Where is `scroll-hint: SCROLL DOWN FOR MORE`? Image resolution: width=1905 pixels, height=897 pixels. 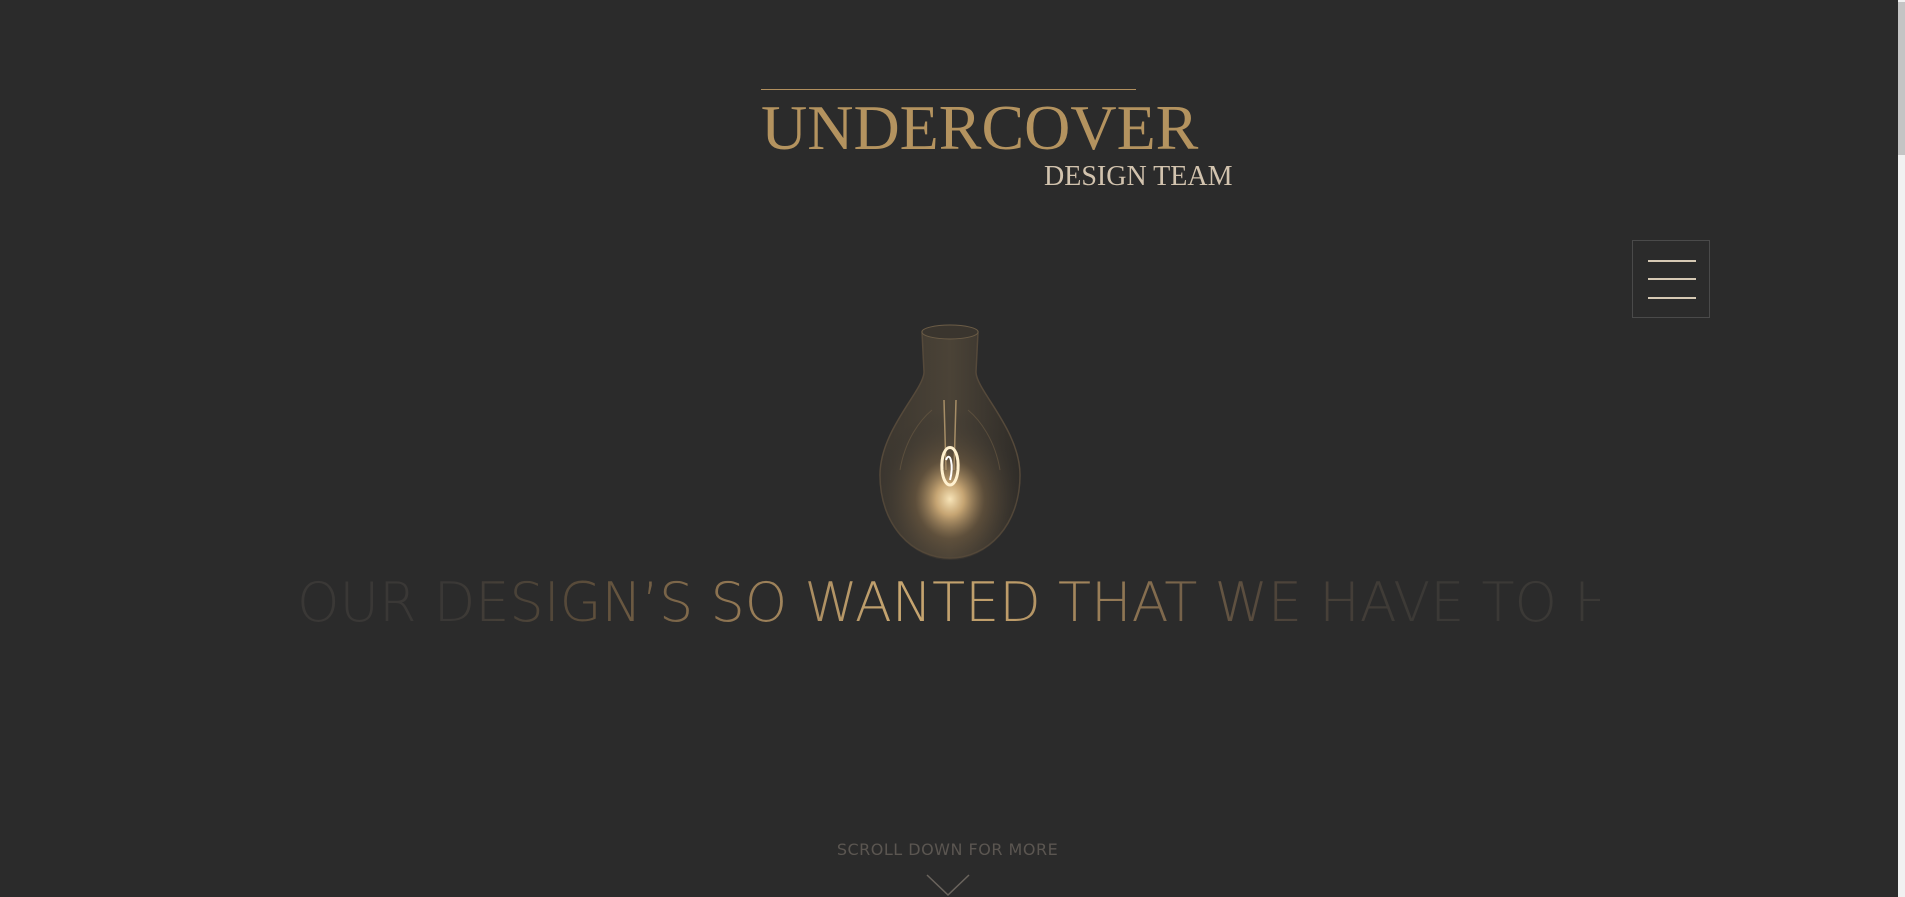
scroll-hint: SCROLL DOWN FOR MORE is located at coordinates (947, 849).